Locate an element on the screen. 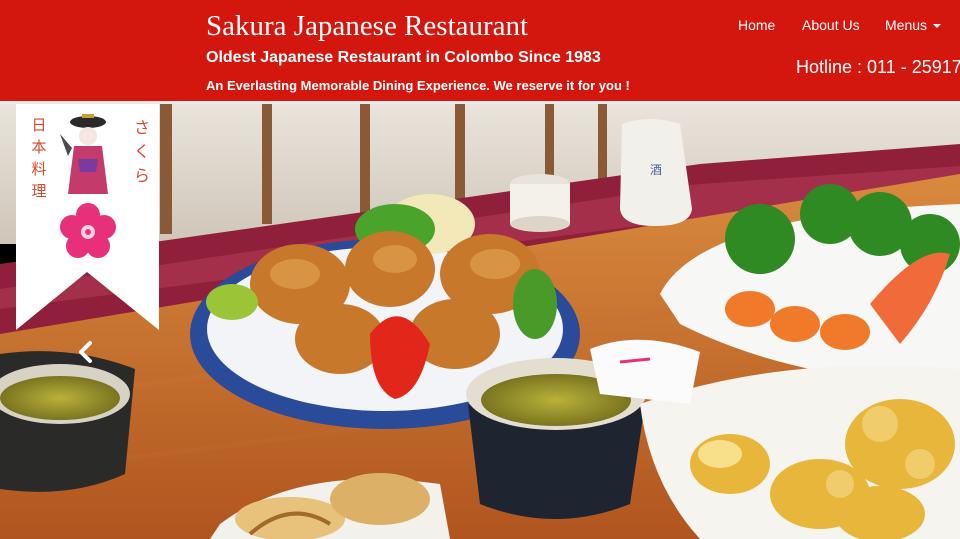  svg-text: 酒 is located at coordinates (656, 170).